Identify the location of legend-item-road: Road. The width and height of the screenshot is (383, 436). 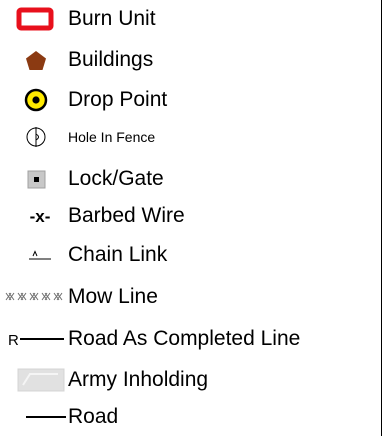
(190, 417).